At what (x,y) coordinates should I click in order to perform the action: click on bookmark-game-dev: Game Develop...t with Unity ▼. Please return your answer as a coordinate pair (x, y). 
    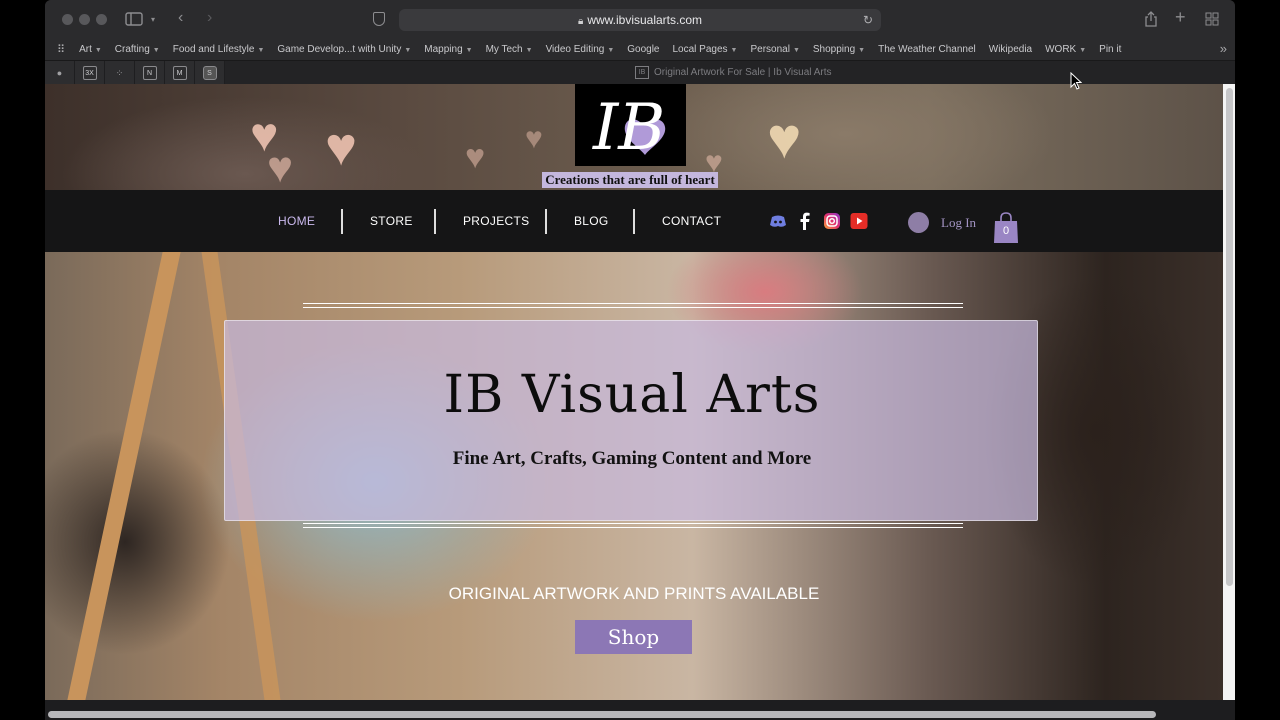
    Looking at the image, I should click on (344, 49).